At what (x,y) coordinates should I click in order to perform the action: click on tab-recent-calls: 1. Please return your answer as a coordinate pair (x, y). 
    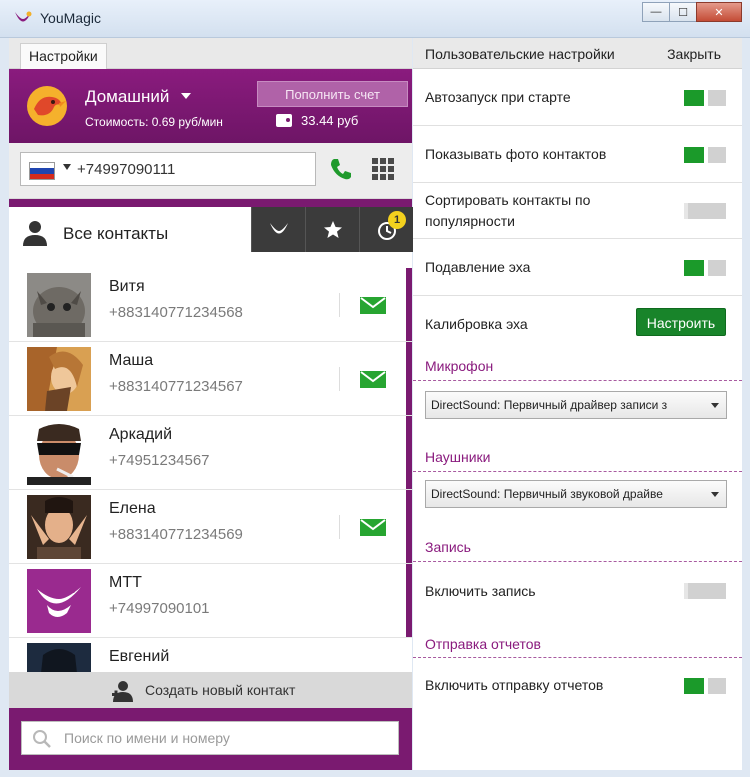
    Looking at the image, I should click on (386, 229).